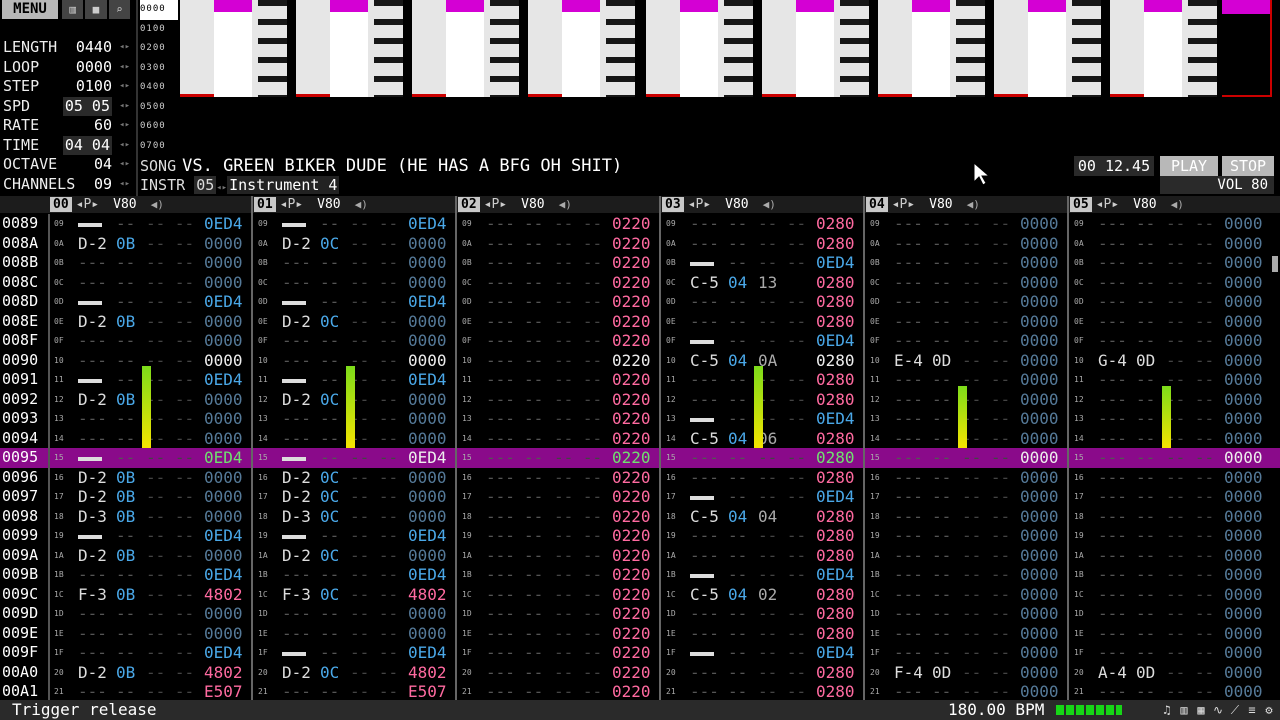 The width and height of the screenshot is (1280, 720). I want to click on note-release-icon, so click(702, 497).